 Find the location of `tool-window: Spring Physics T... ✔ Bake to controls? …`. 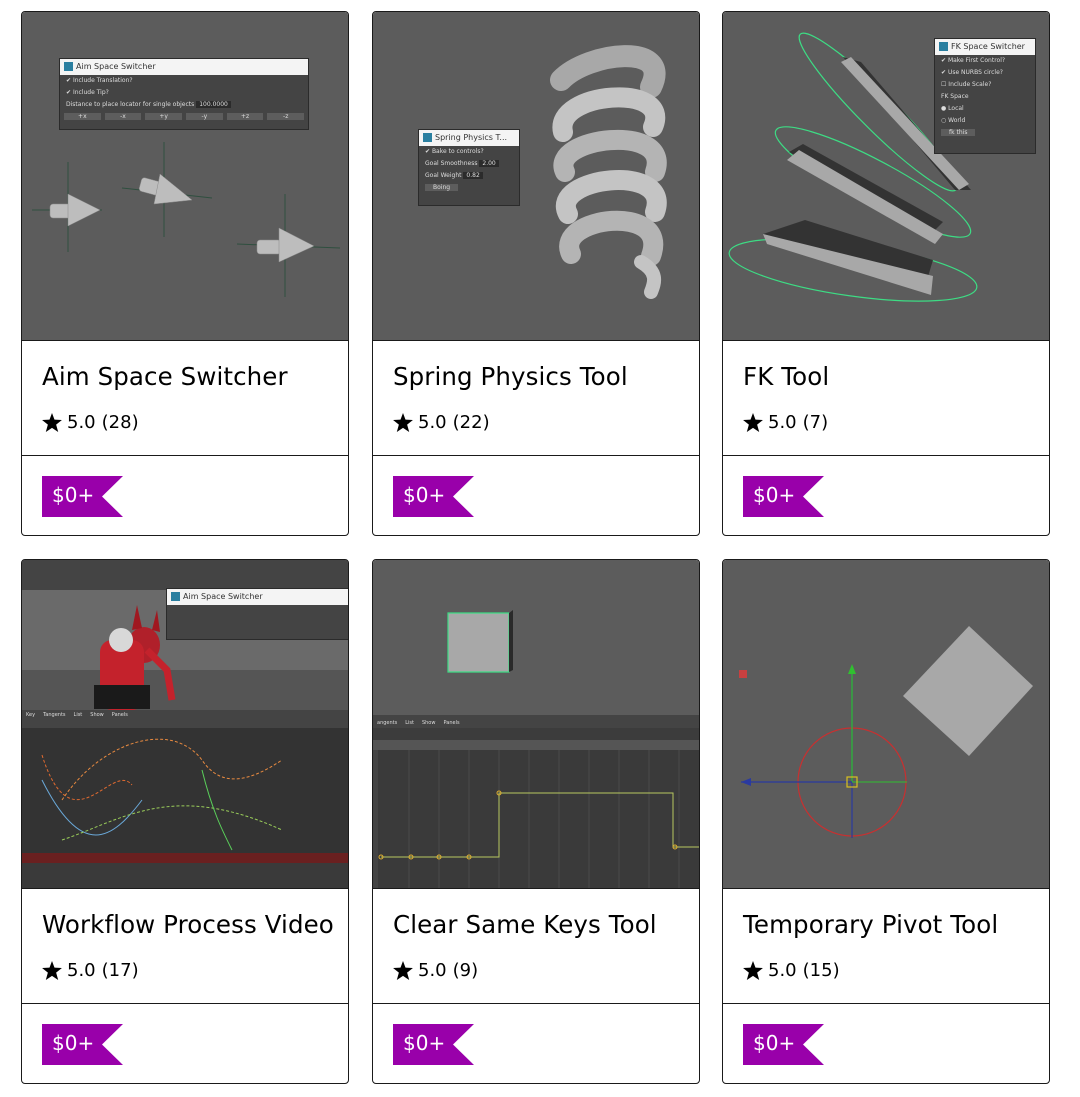

tool-window: Spring Physics T... ✔ Bake to controls? … is located at coordinates (469, 167).